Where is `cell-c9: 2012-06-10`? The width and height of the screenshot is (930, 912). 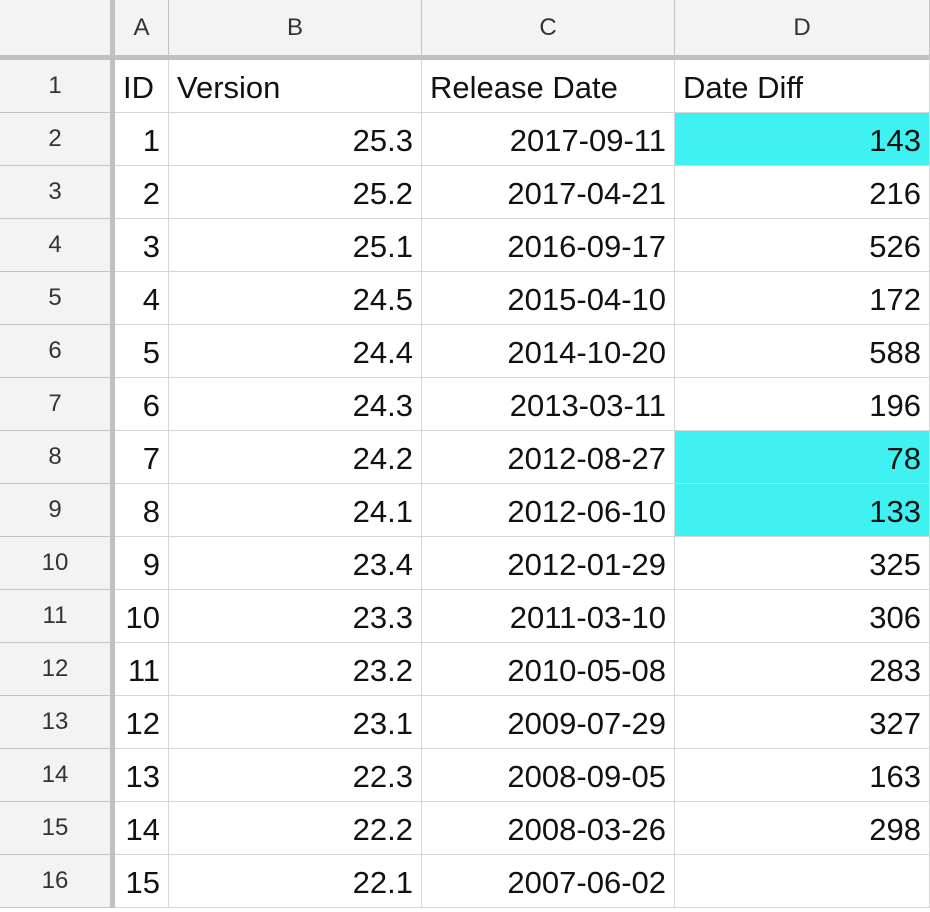
cell-c9: 2012-06-10 is located at coordinates (548, 510).